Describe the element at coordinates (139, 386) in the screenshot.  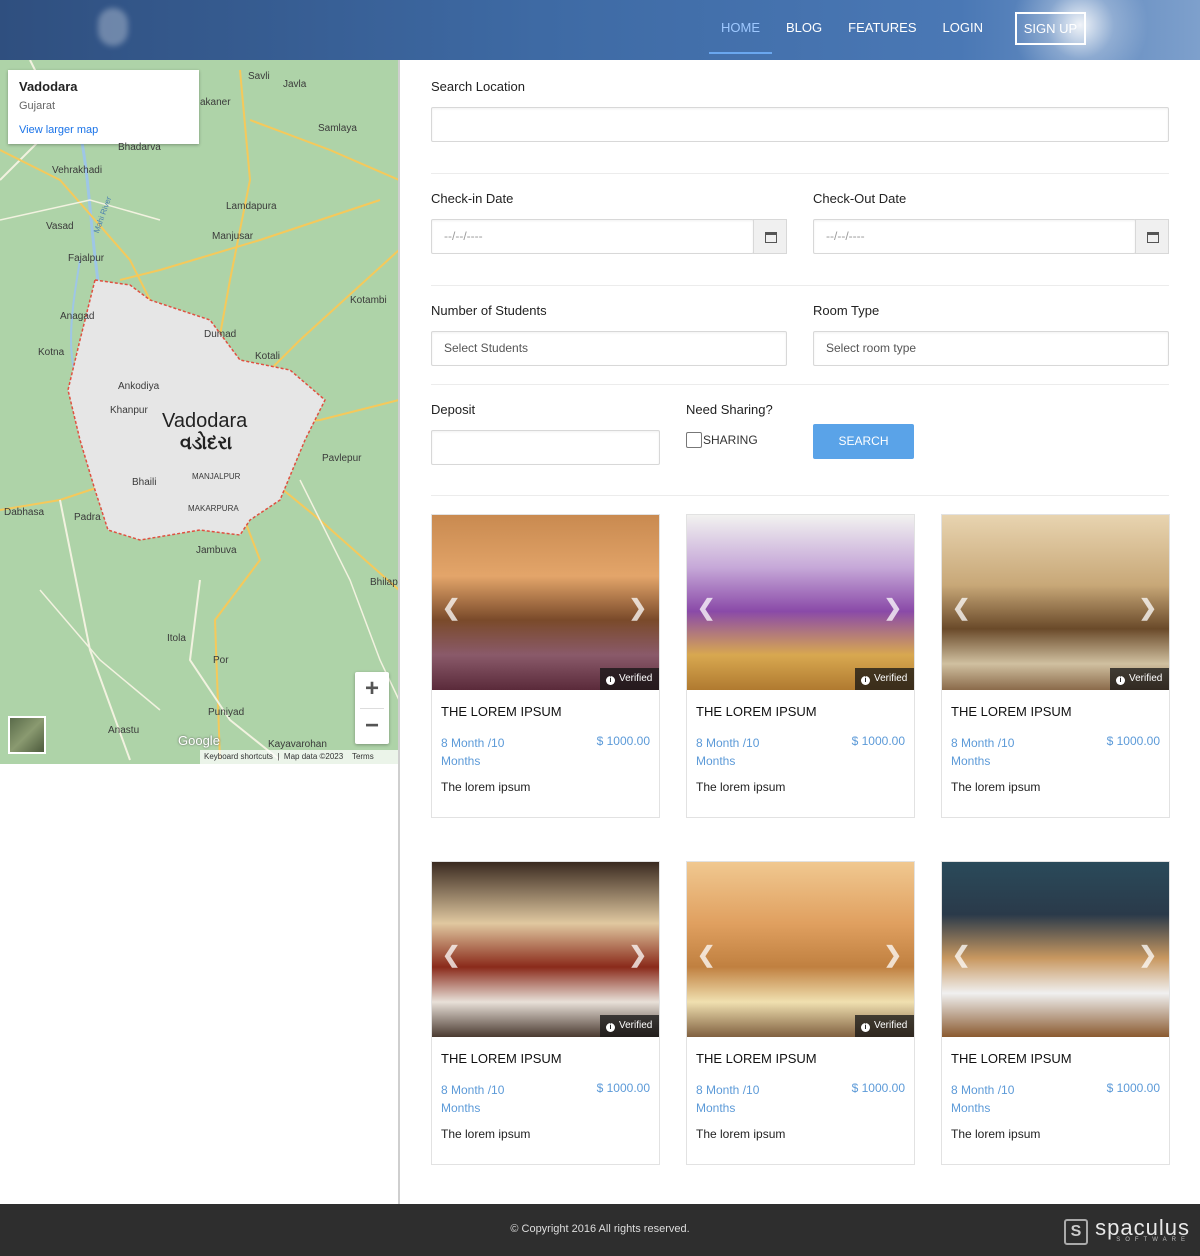
I see `map-label: Ankodiya` at that location.